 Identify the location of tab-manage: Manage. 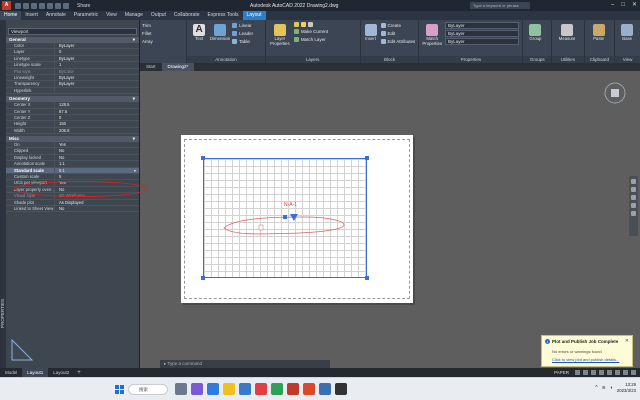
(134, 15).